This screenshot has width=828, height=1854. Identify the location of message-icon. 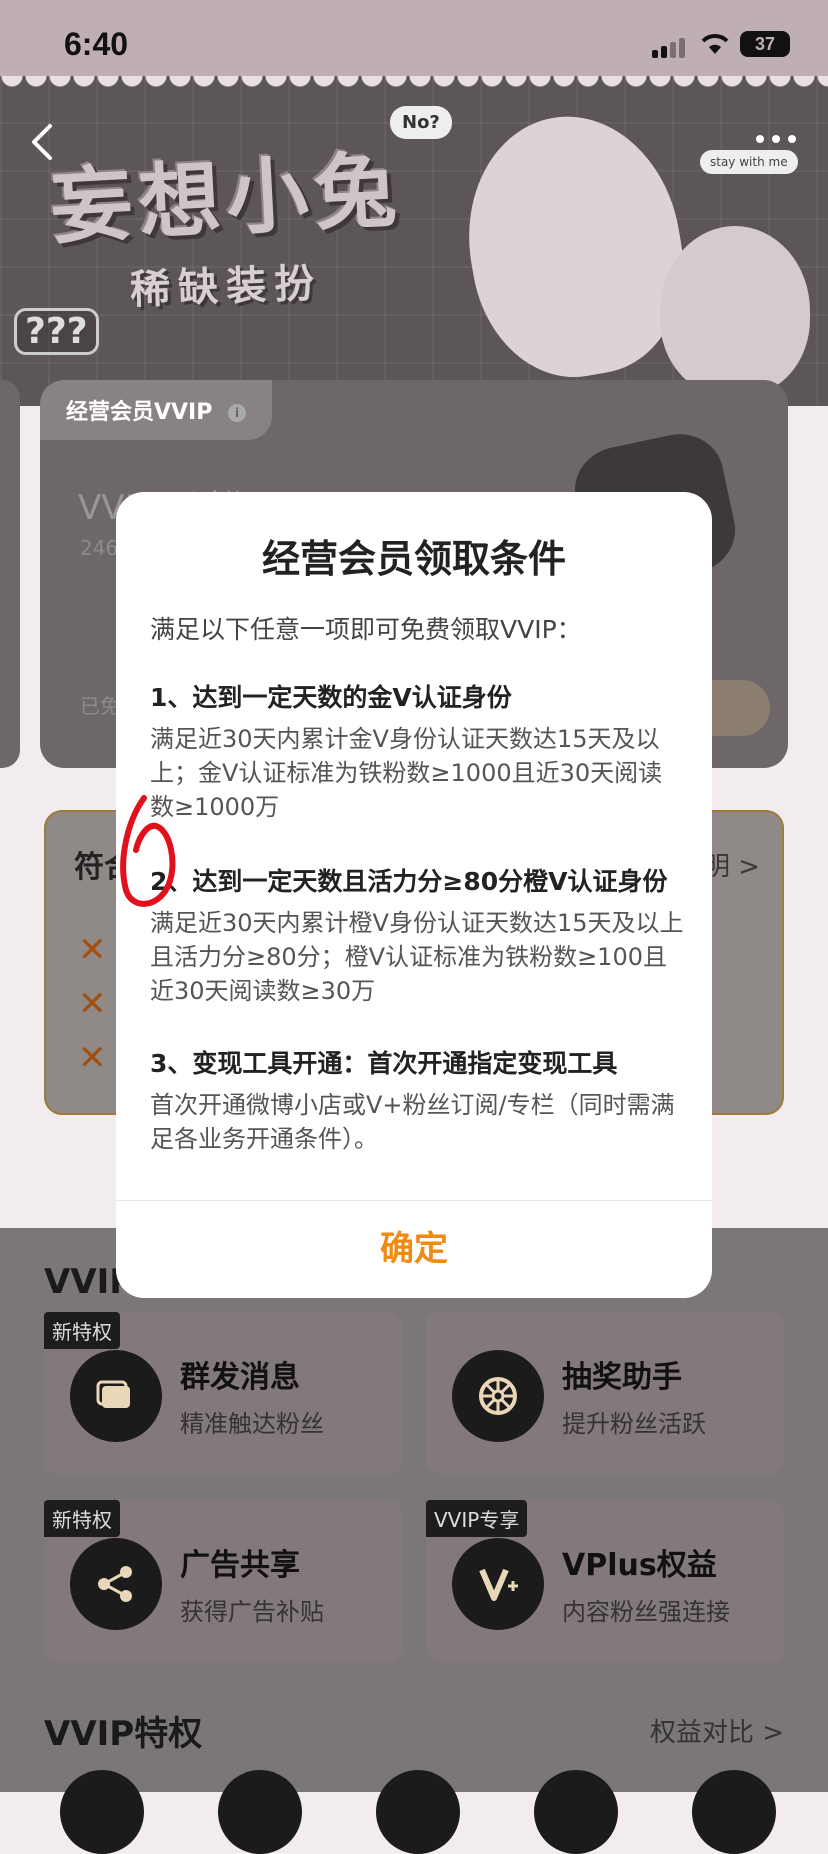
(116, 1396).